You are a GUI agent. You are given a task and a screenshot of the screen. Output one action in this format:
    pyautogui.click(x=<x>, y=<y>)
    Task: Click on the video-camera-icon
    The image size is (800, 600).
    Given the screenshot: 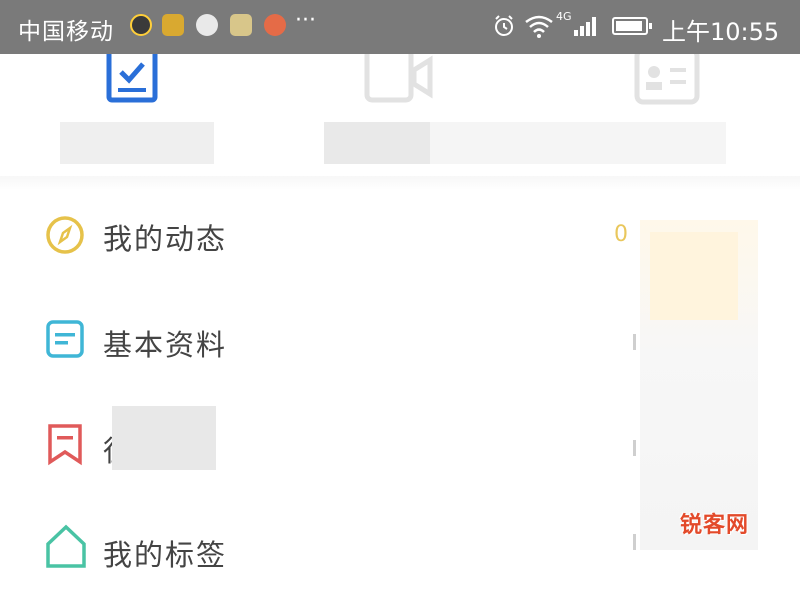 What is the action you would take?
    pyautogui.click(x=400, y=79)
    